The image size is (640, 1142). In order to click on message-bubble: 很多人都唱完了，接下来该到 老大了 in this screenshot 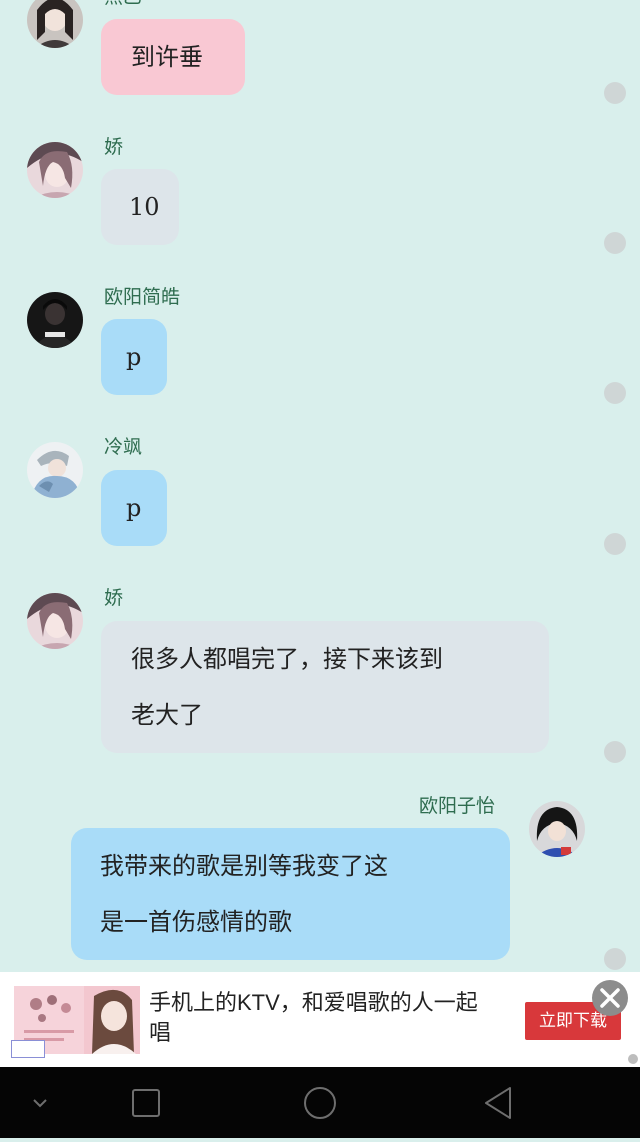, I will do `click(325, 687)`.